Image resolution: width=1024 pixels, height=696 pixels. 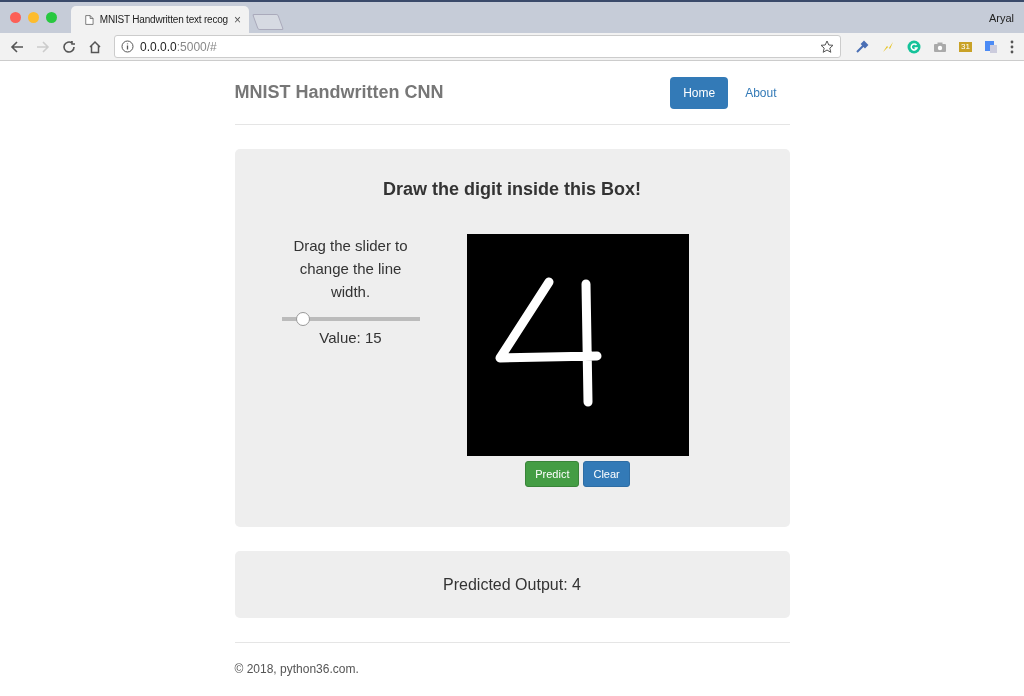 I want to click on prediction-text: Predicted Output: 4, so click(x=512, y=584).